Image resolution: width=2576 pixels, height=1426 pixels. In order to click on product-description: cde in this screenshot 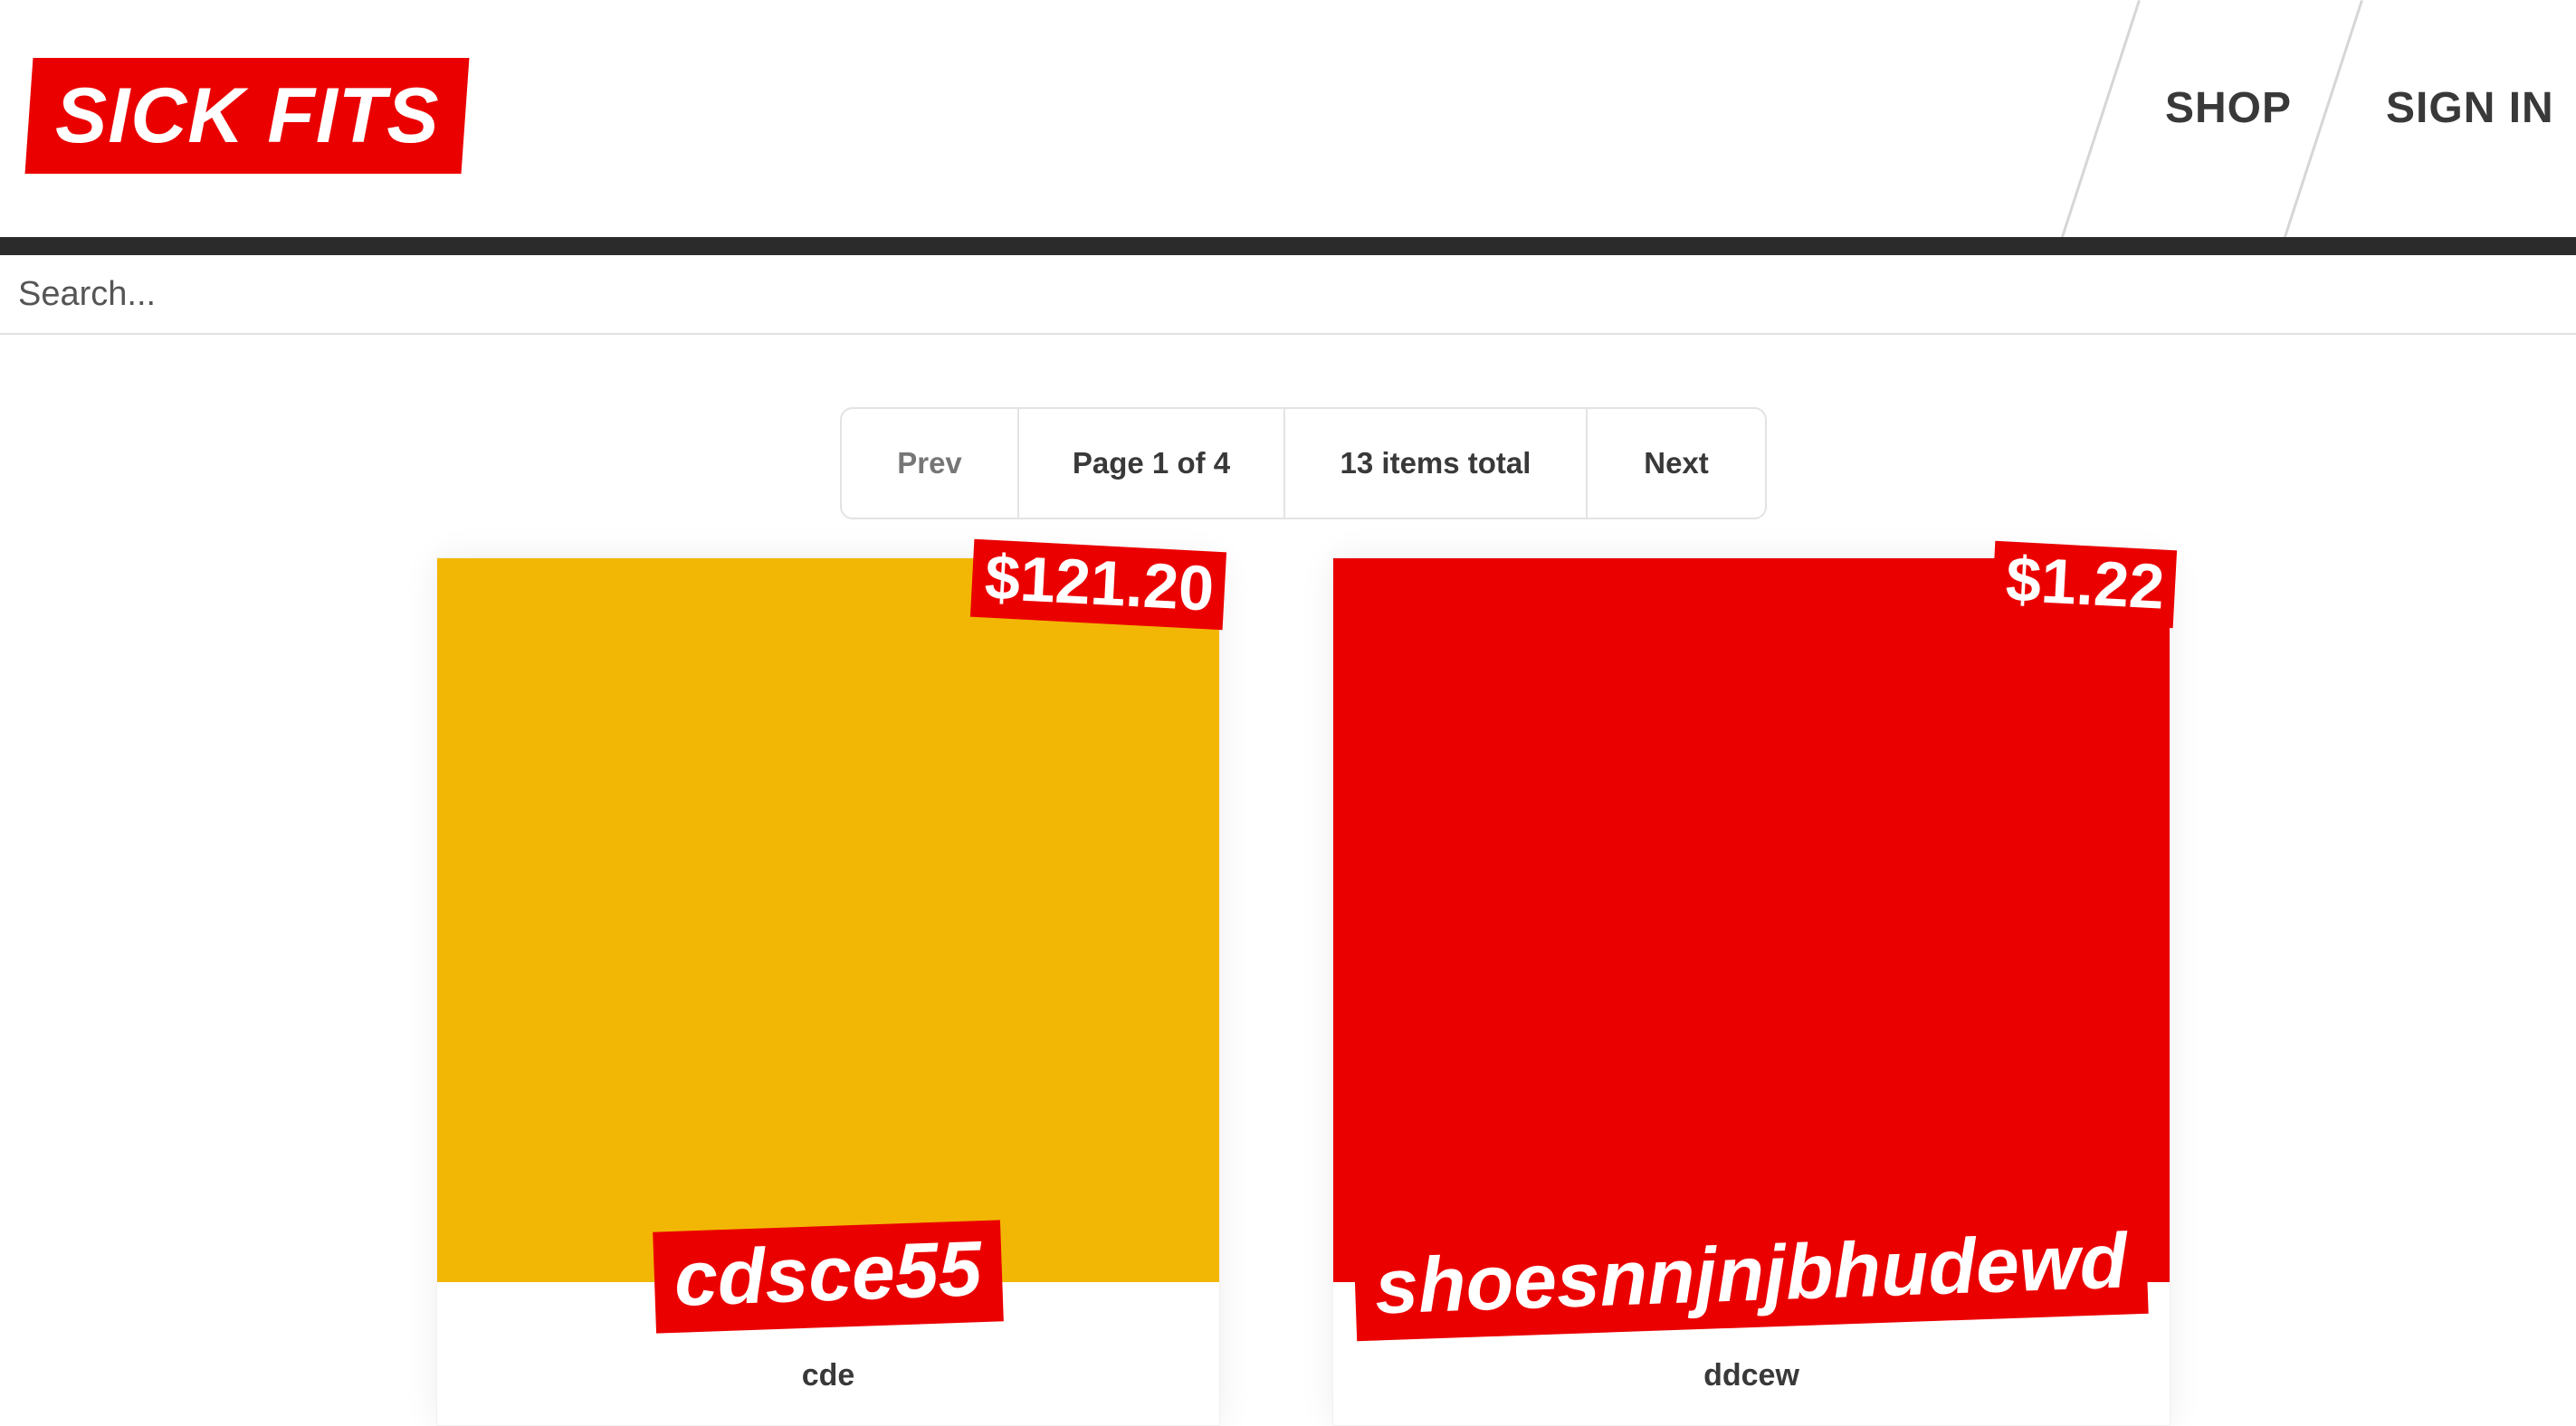, I will do `click(828, 1375)`.